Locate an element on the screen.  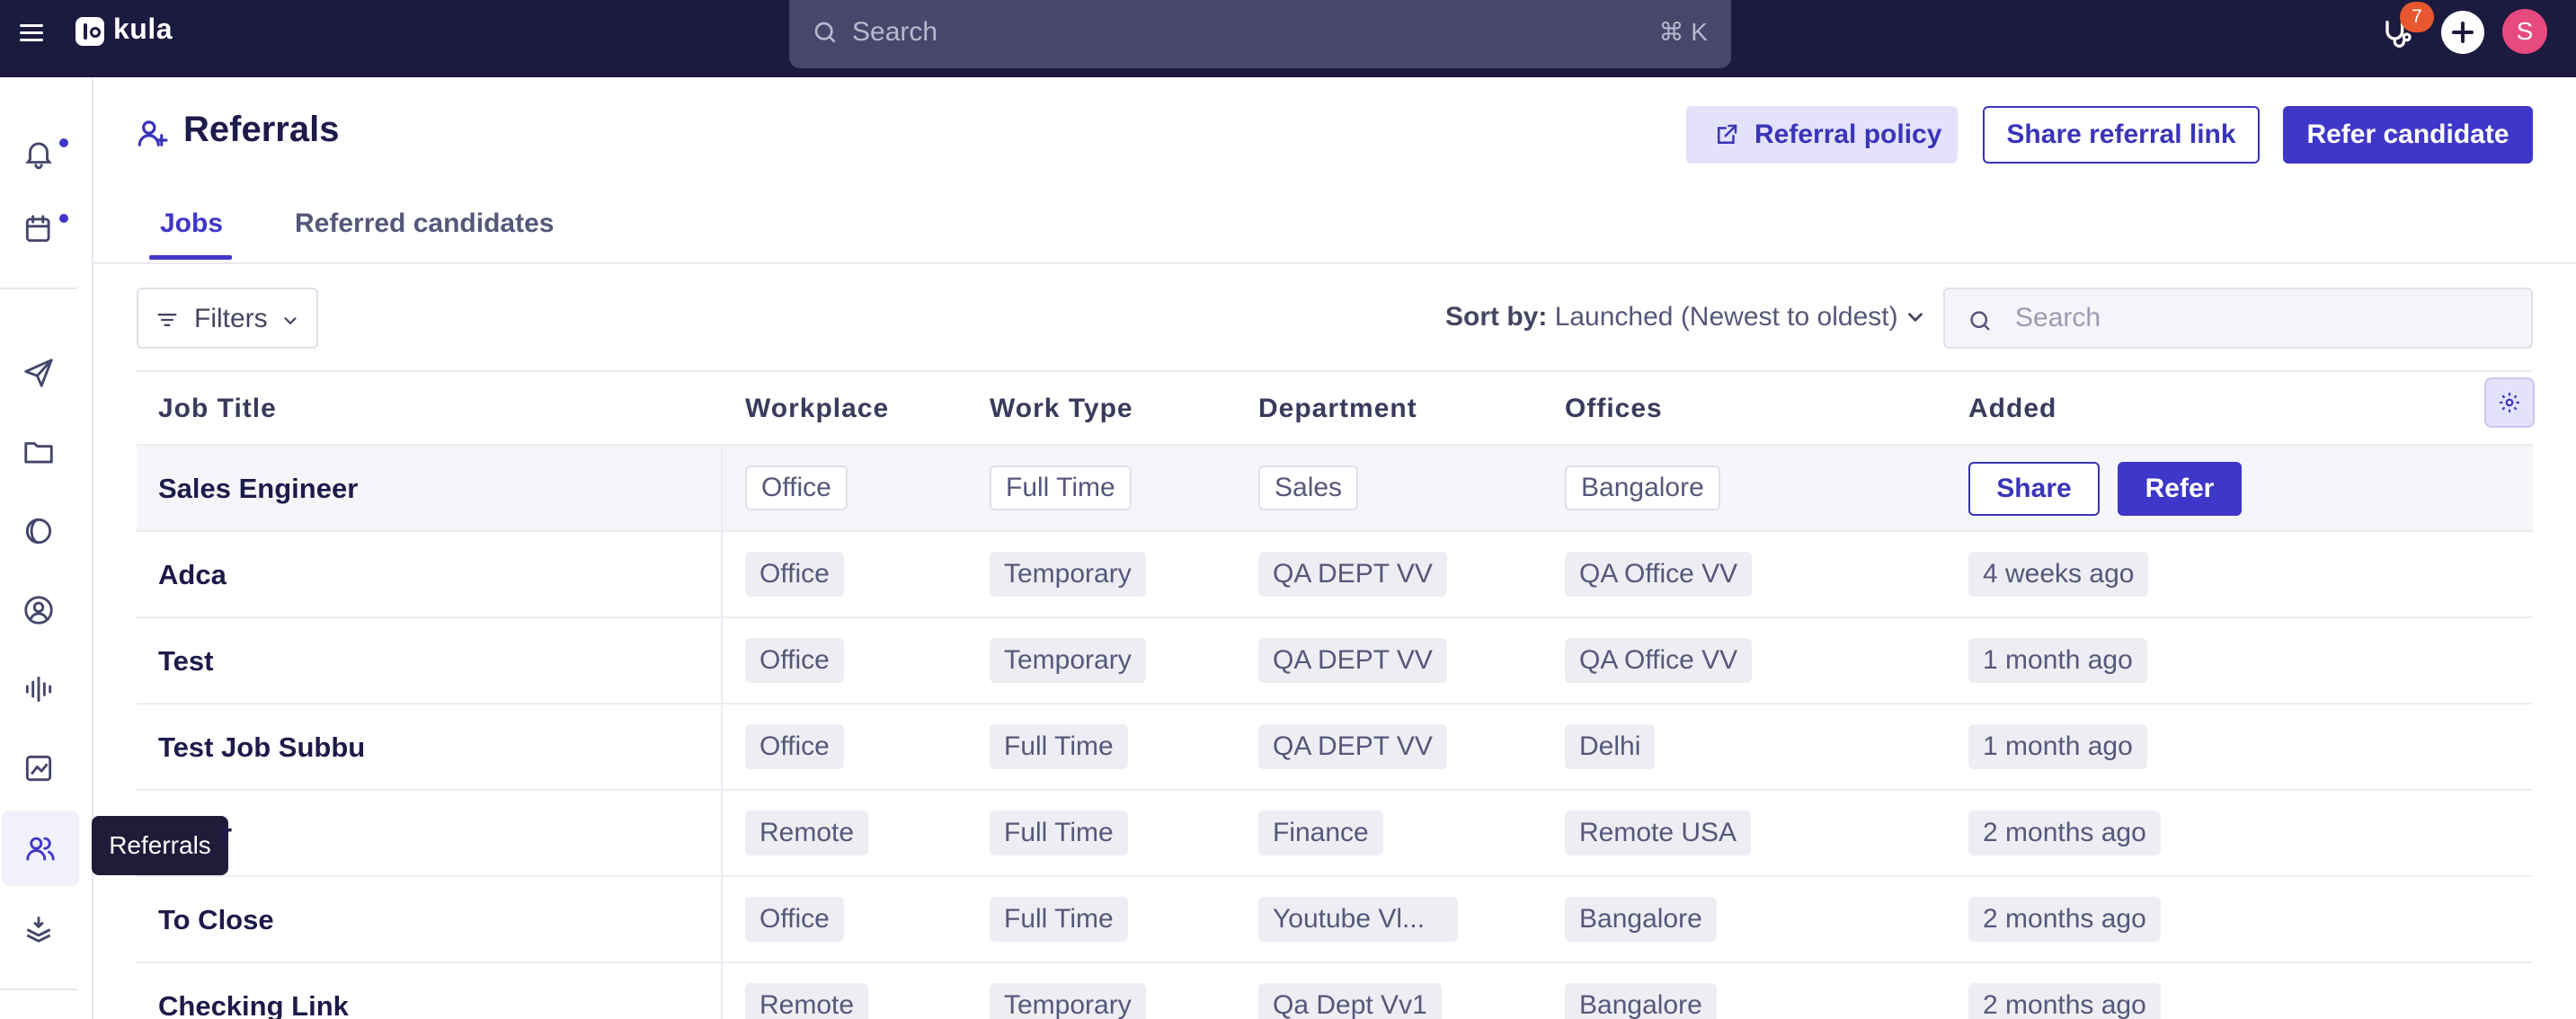
tab-referred-candidates: Referred candidates is located at coordinates (424, 224).